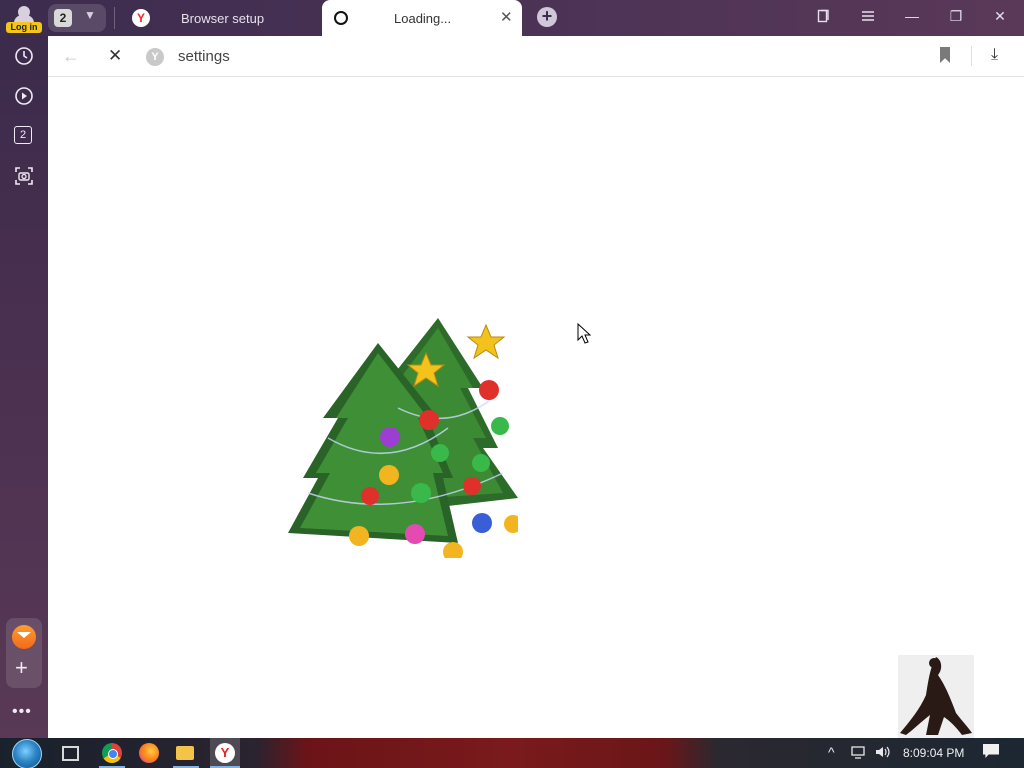 The width and height of the screenshot is (1024, 768). Describe the element at coordinates (70, 753) in the screenshot. I see `task-view-icon` at that location.